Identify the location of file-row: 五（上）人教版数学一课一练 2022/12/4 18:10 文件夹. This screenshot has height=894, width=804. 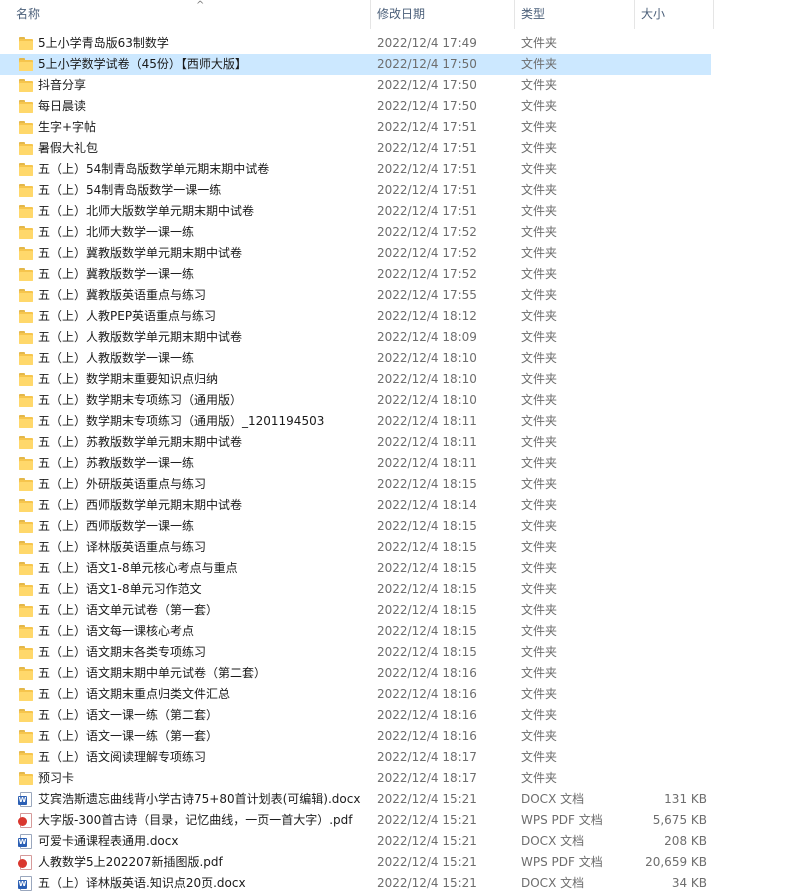
(402, 358).